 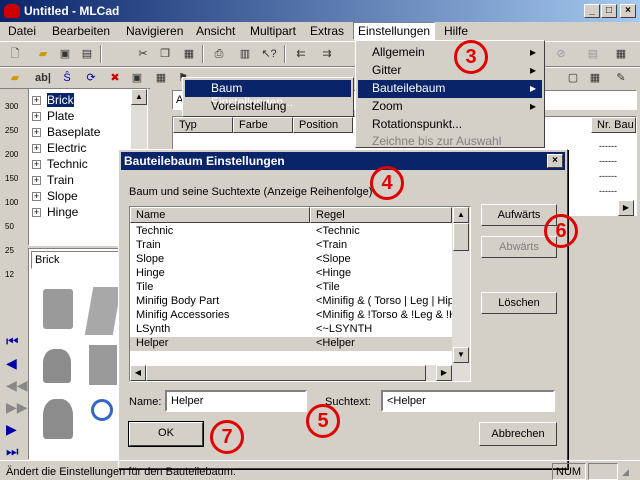 What do you see at coordinates (43, 78) in the screenshot?
I see `text-tool-icon: ab|` at bounding box center [43, 78].